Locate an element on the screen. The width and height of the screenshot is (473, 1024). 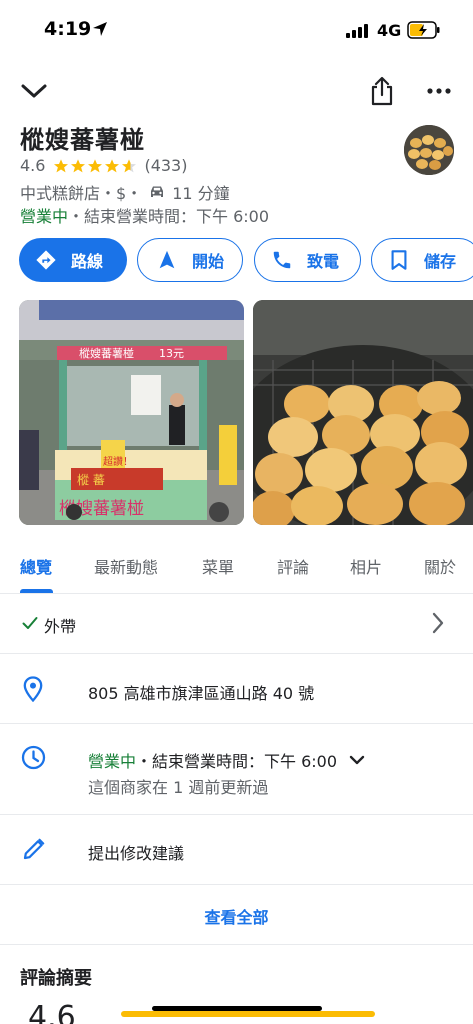
review-count: (433) is located at coordinates (166, 165).